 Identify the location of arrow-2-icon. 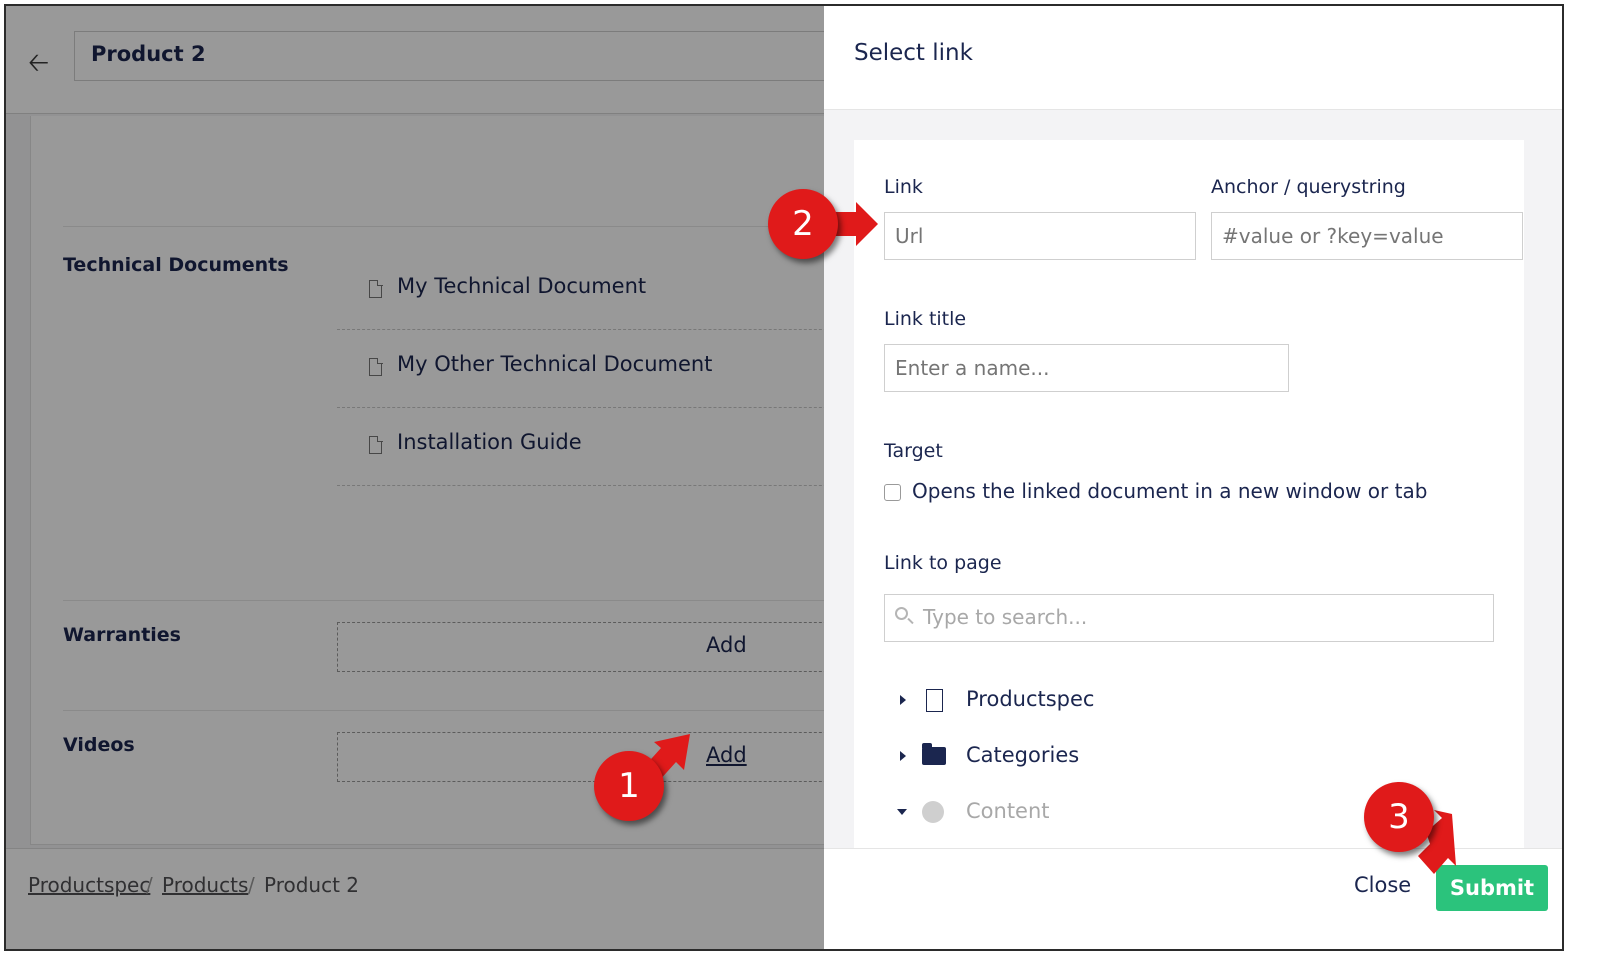
(856, 224).